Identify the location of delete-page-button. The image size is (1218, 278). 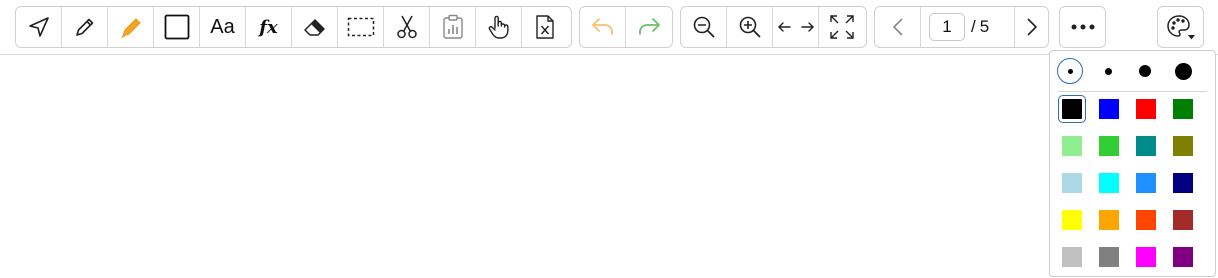
(545, 27).